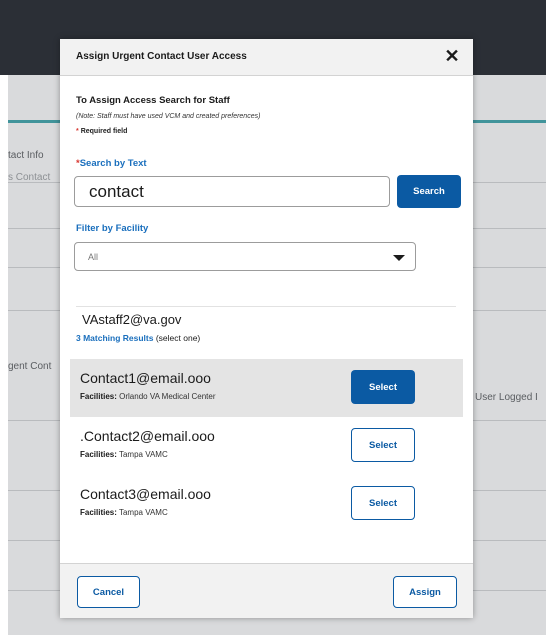 The width and height of the screenshot is (546, 635). I want to click on result-facility: Facilities: Orlando VA Medical Center, so click(147, 396).